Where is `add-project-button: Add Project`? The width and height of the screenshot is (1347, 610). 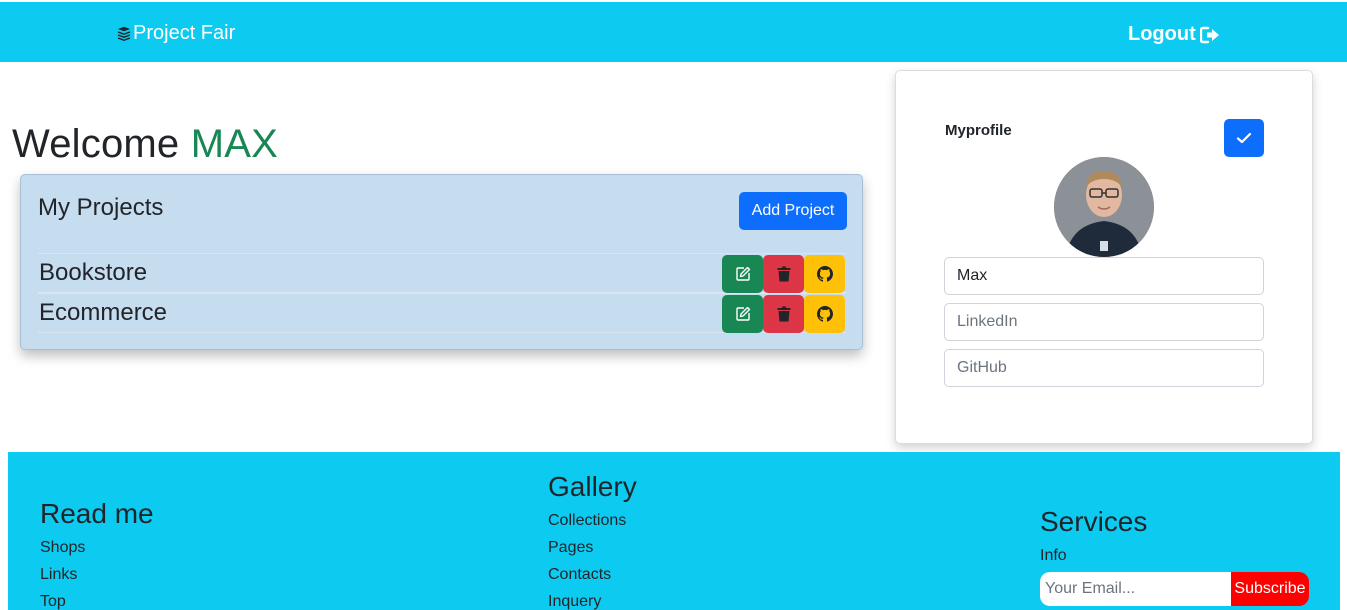
add-project-button: Add Project is located at coordinates (793, 211).